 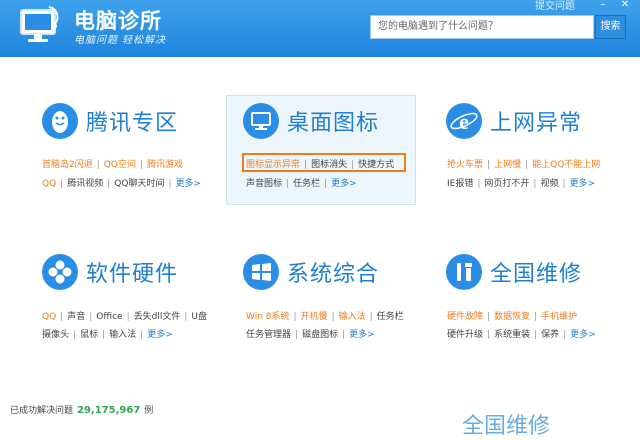 I want to click on link-item: 摄像头, so click(x=55, y=335).